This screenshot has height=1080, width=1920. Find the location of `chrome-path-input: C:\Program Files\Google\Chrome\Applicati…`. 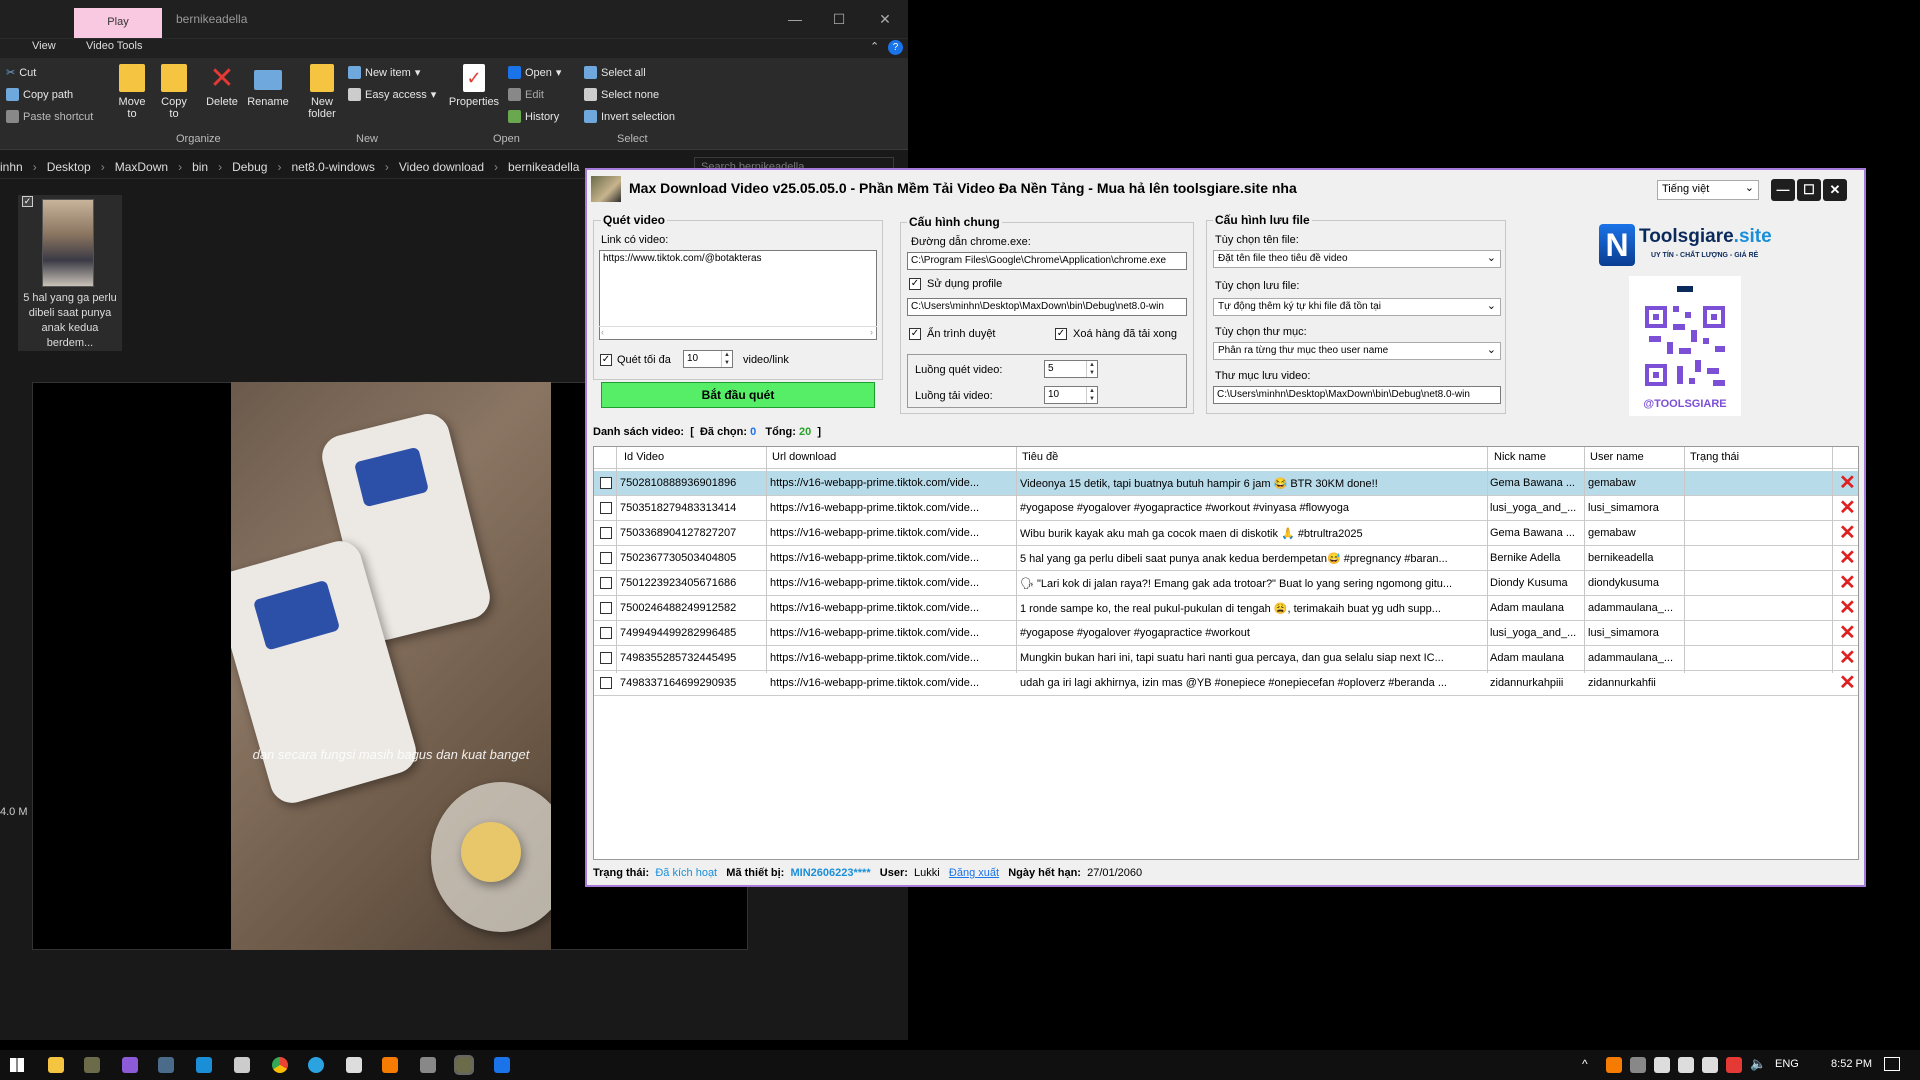

chrome-path-input: C:\Program Files\Google\Chrome\Applicati… is located at coordinates (1047, 261).